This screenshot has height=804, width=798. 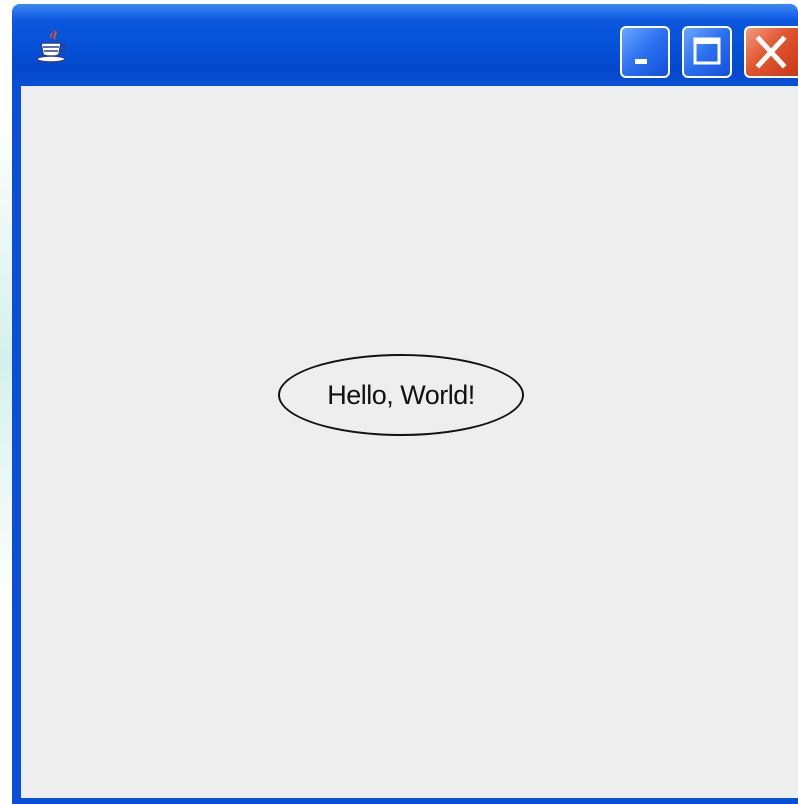 I want to click on maximize-button, so click(x=707, y=52).